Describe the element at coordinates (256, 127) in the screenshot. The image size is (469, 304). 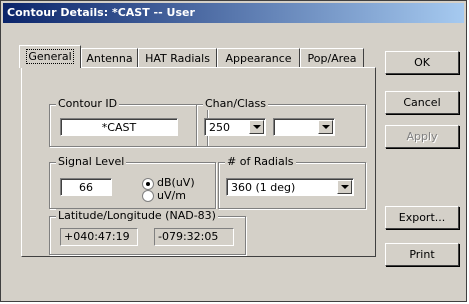
I see `channel-dropdown-icon` at that location.